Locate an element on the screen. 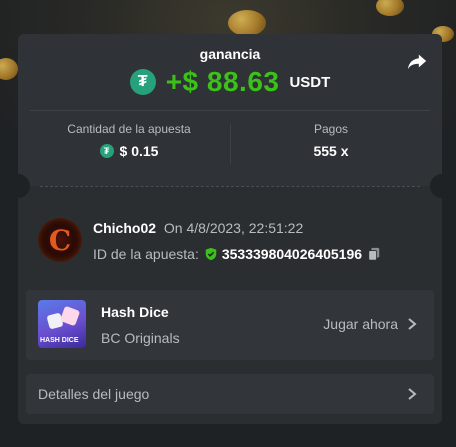 Image resolution: width=456 pixels, height=447 pixels. game-provider: BC Originals is located at coordinates (140, 338).